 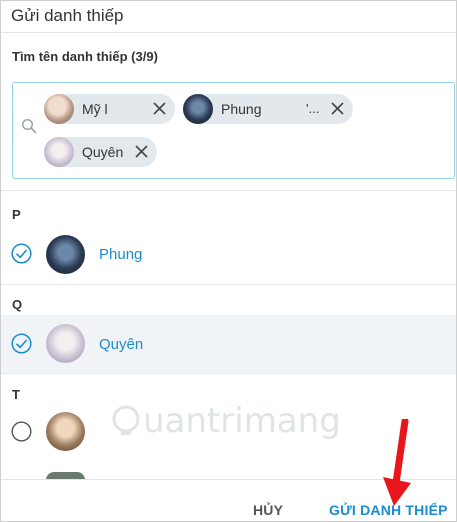 What do you see at coordinates (103, 152) in the screenshot?
I see `chip-name: Quyên` at bounding box center [103, 152].